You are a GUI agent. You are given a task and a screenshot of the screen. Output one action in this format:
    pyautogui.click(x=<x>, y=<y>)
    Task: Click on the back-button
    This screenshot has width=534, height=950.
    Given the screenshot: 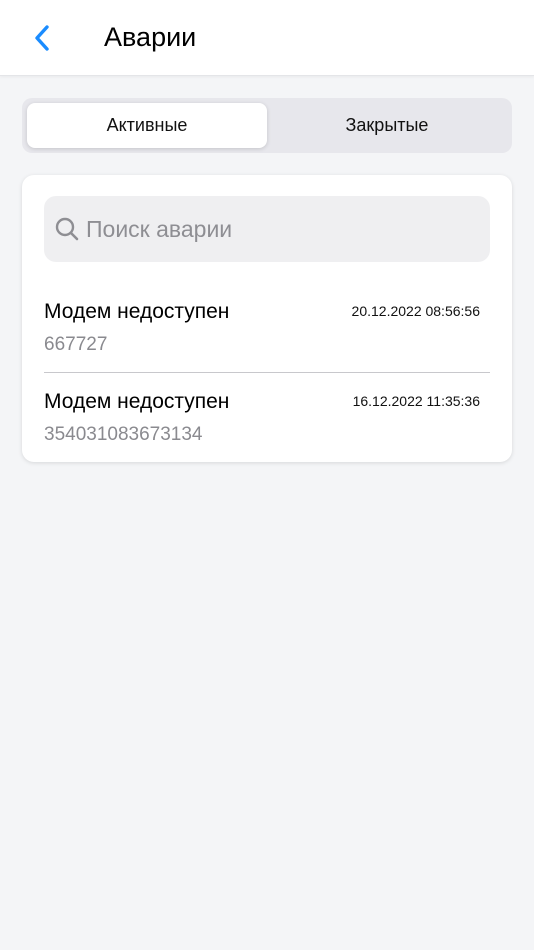 What is the action you would take?
    pyautogui.click(x=42, y=38)
    